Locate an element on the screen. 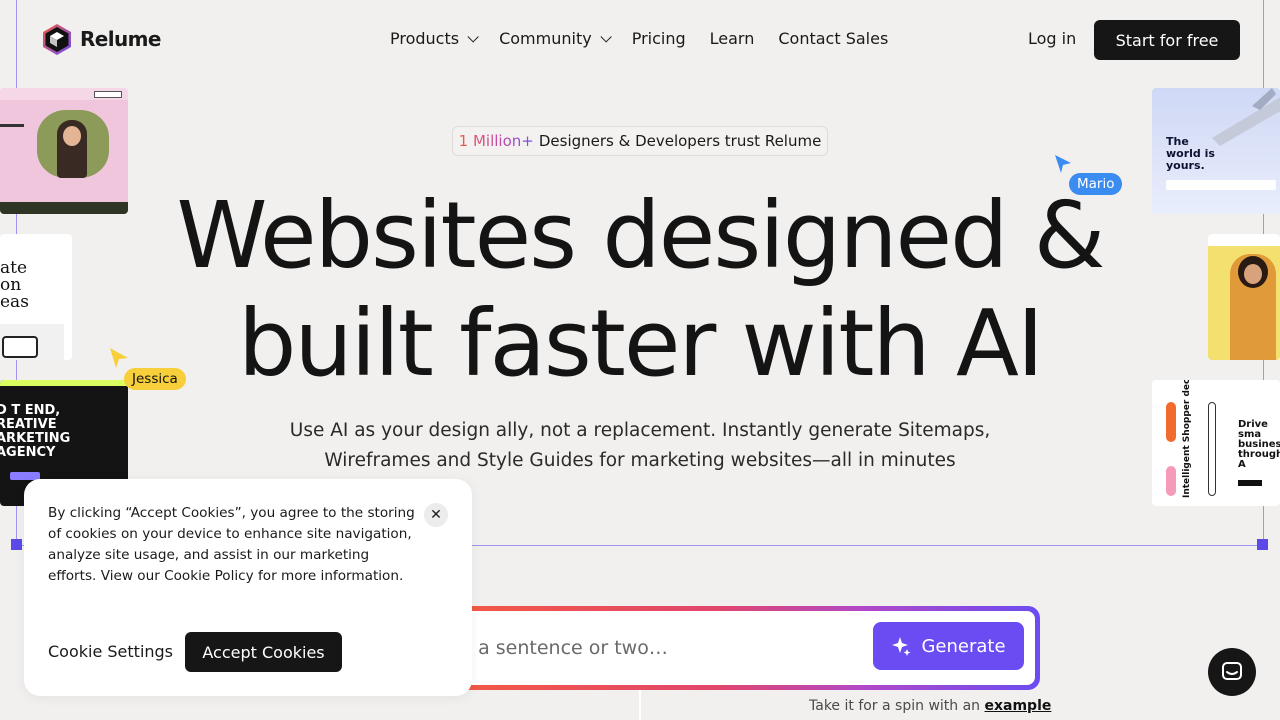 The width and height of the screenshot is (1280, 720). template-thumbnail-pink is located at coordinates (64, 151).